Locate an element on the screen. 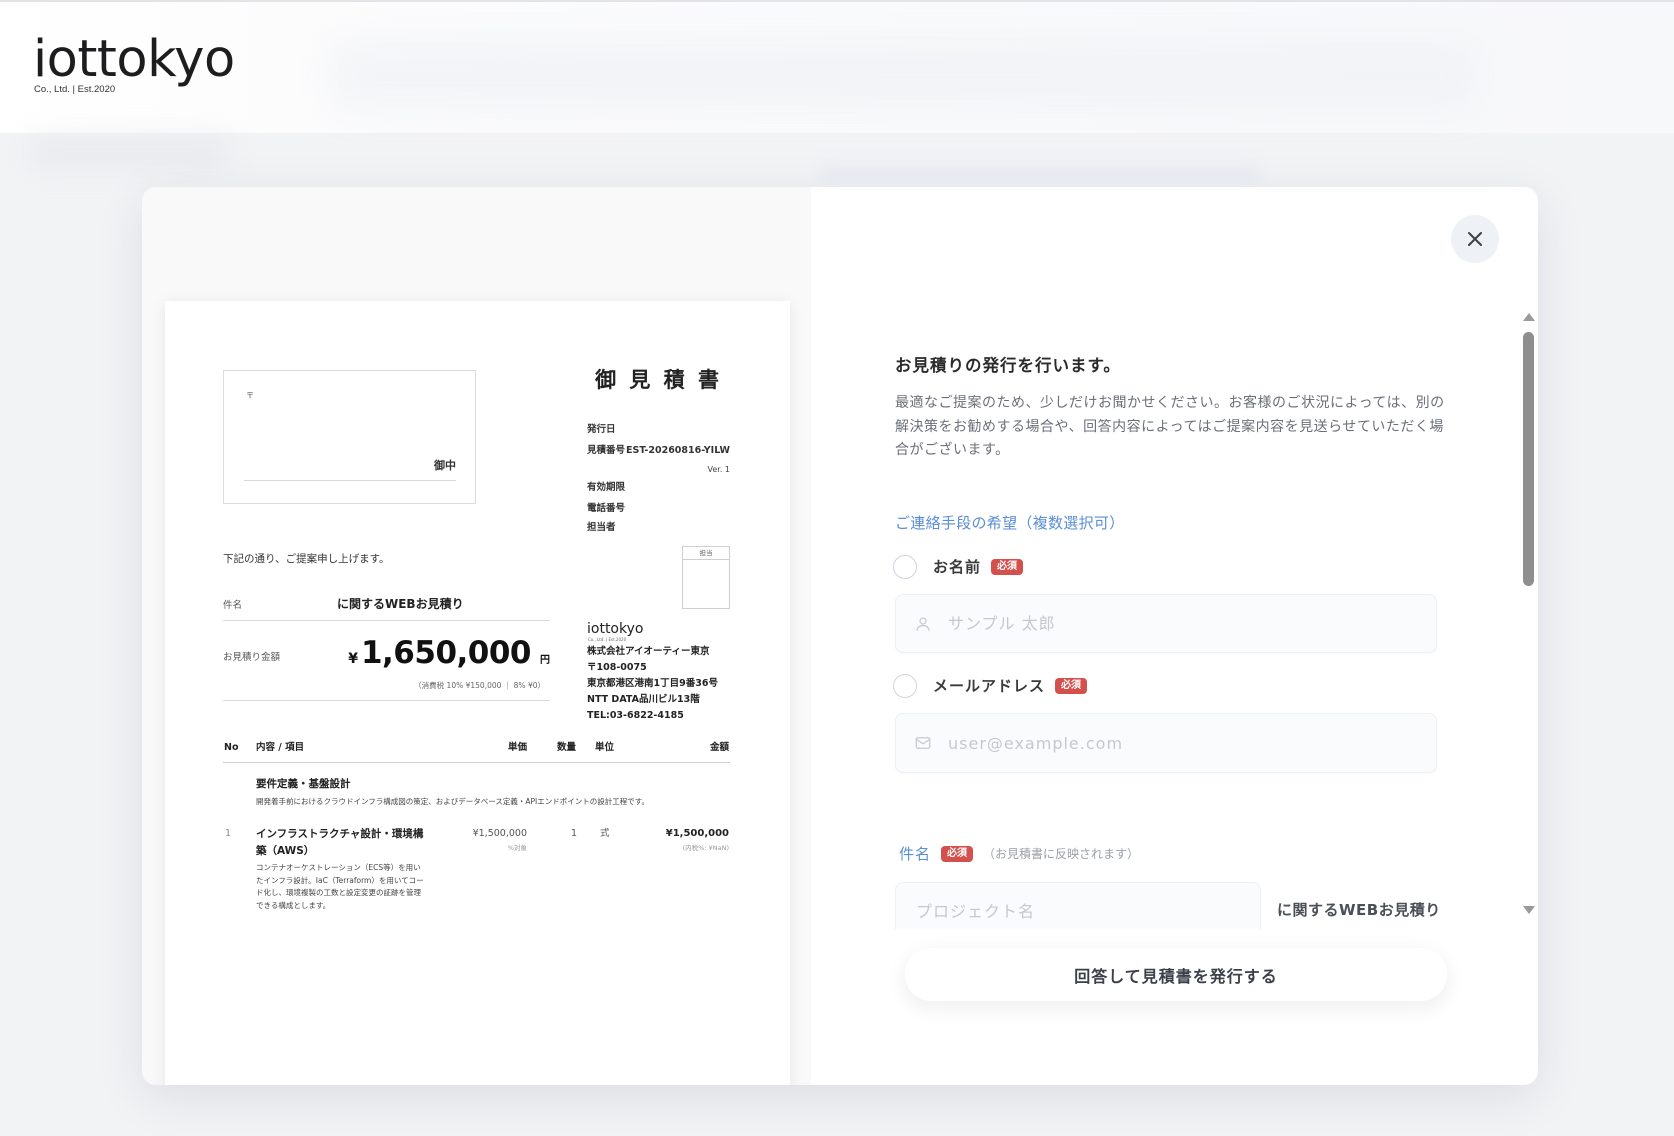 This screenshot has height=1136, width=1674. header-unit: 単位 is located at coordinates (605, 747).